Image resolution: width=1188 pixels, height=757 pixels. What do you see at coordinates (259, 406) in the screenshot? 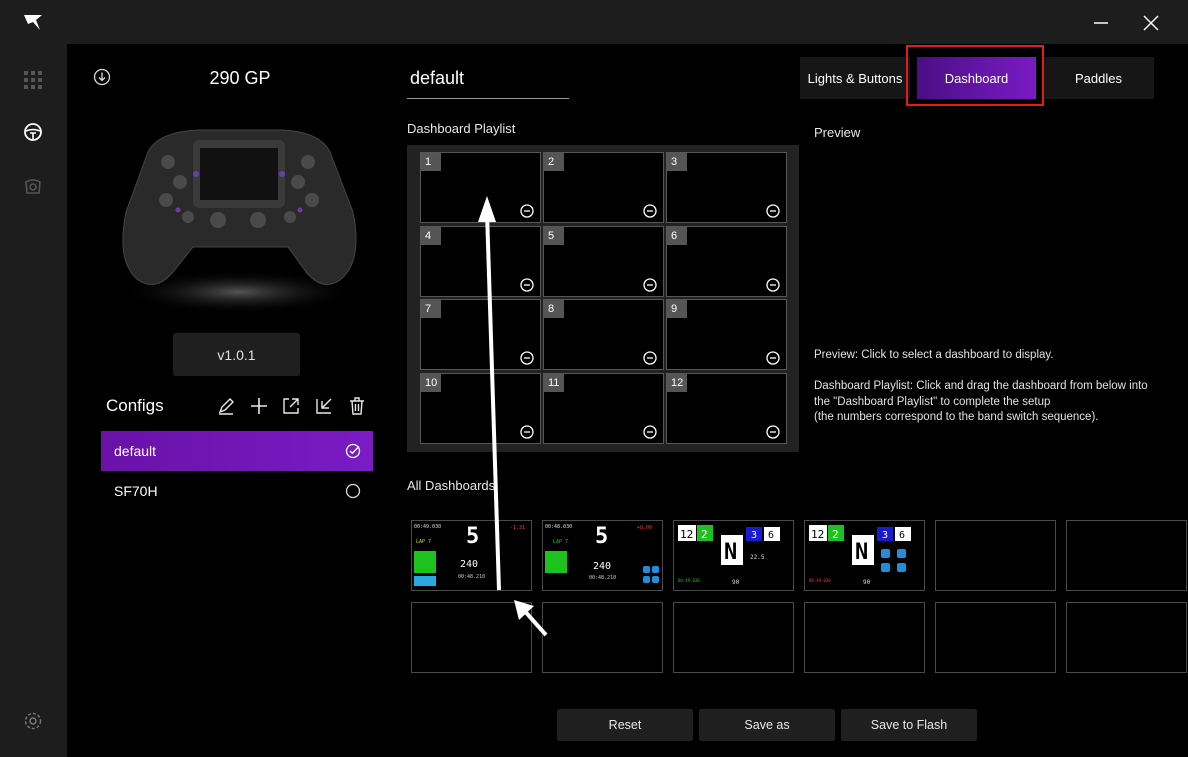
I see `add-icon` at bounding box center [259, 406].